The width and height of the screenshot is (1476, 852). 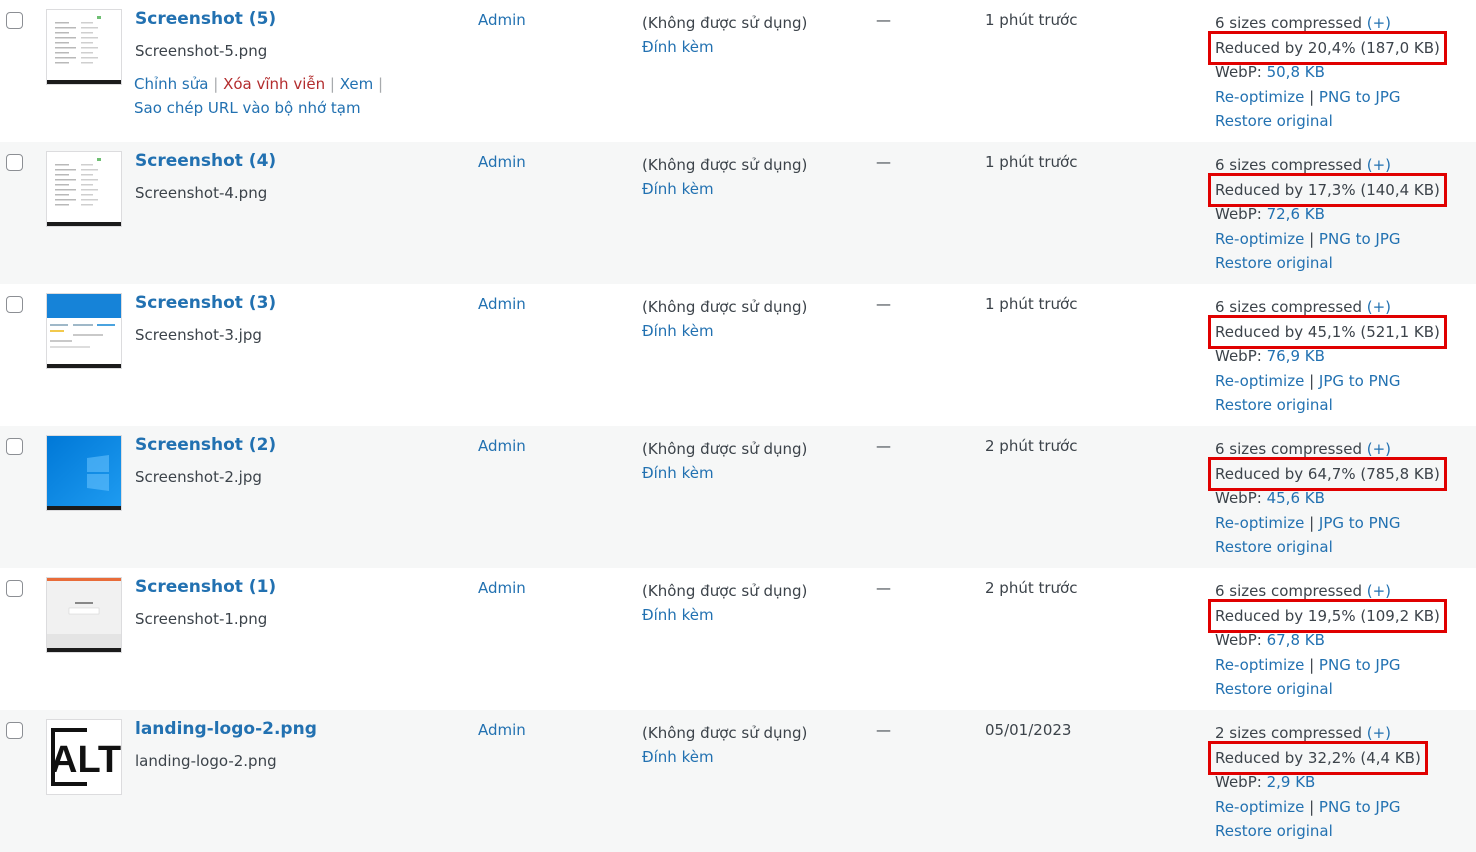 I want to click on webp-size-link: 76,9 KB, so click(x=1296, y=356).